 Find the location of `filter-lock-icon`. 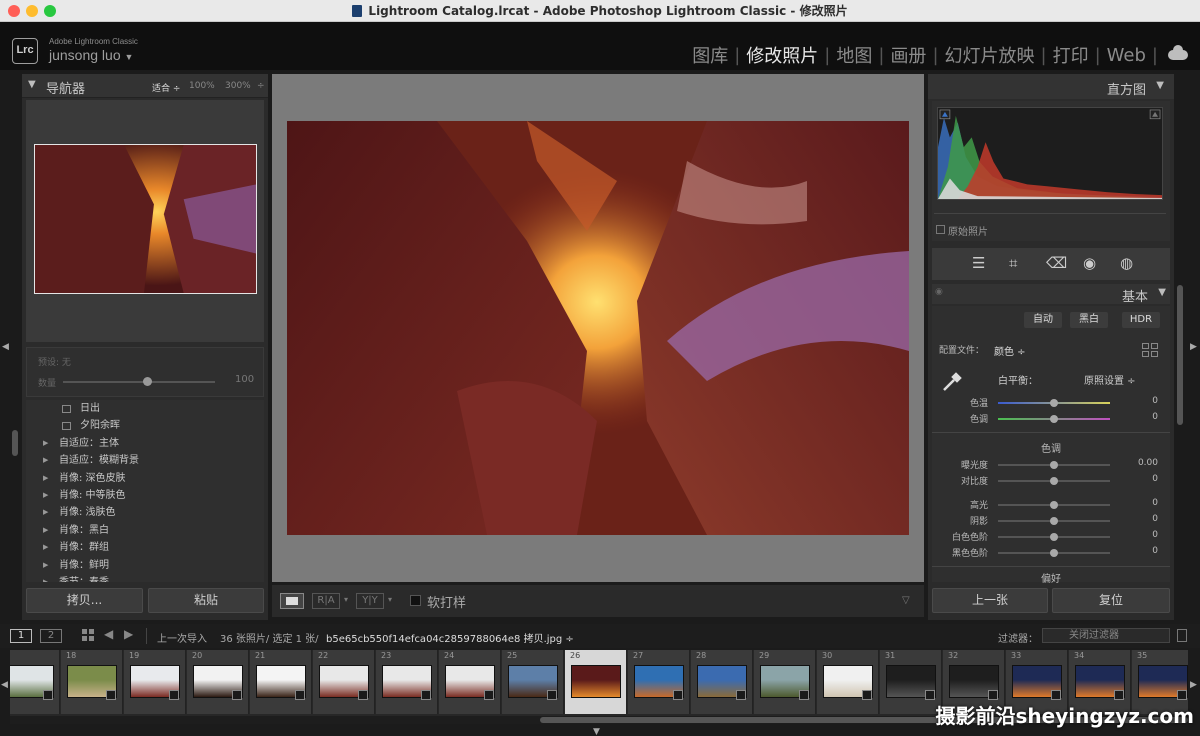

filter-lock-icon is located at coordinates (1182, 635).